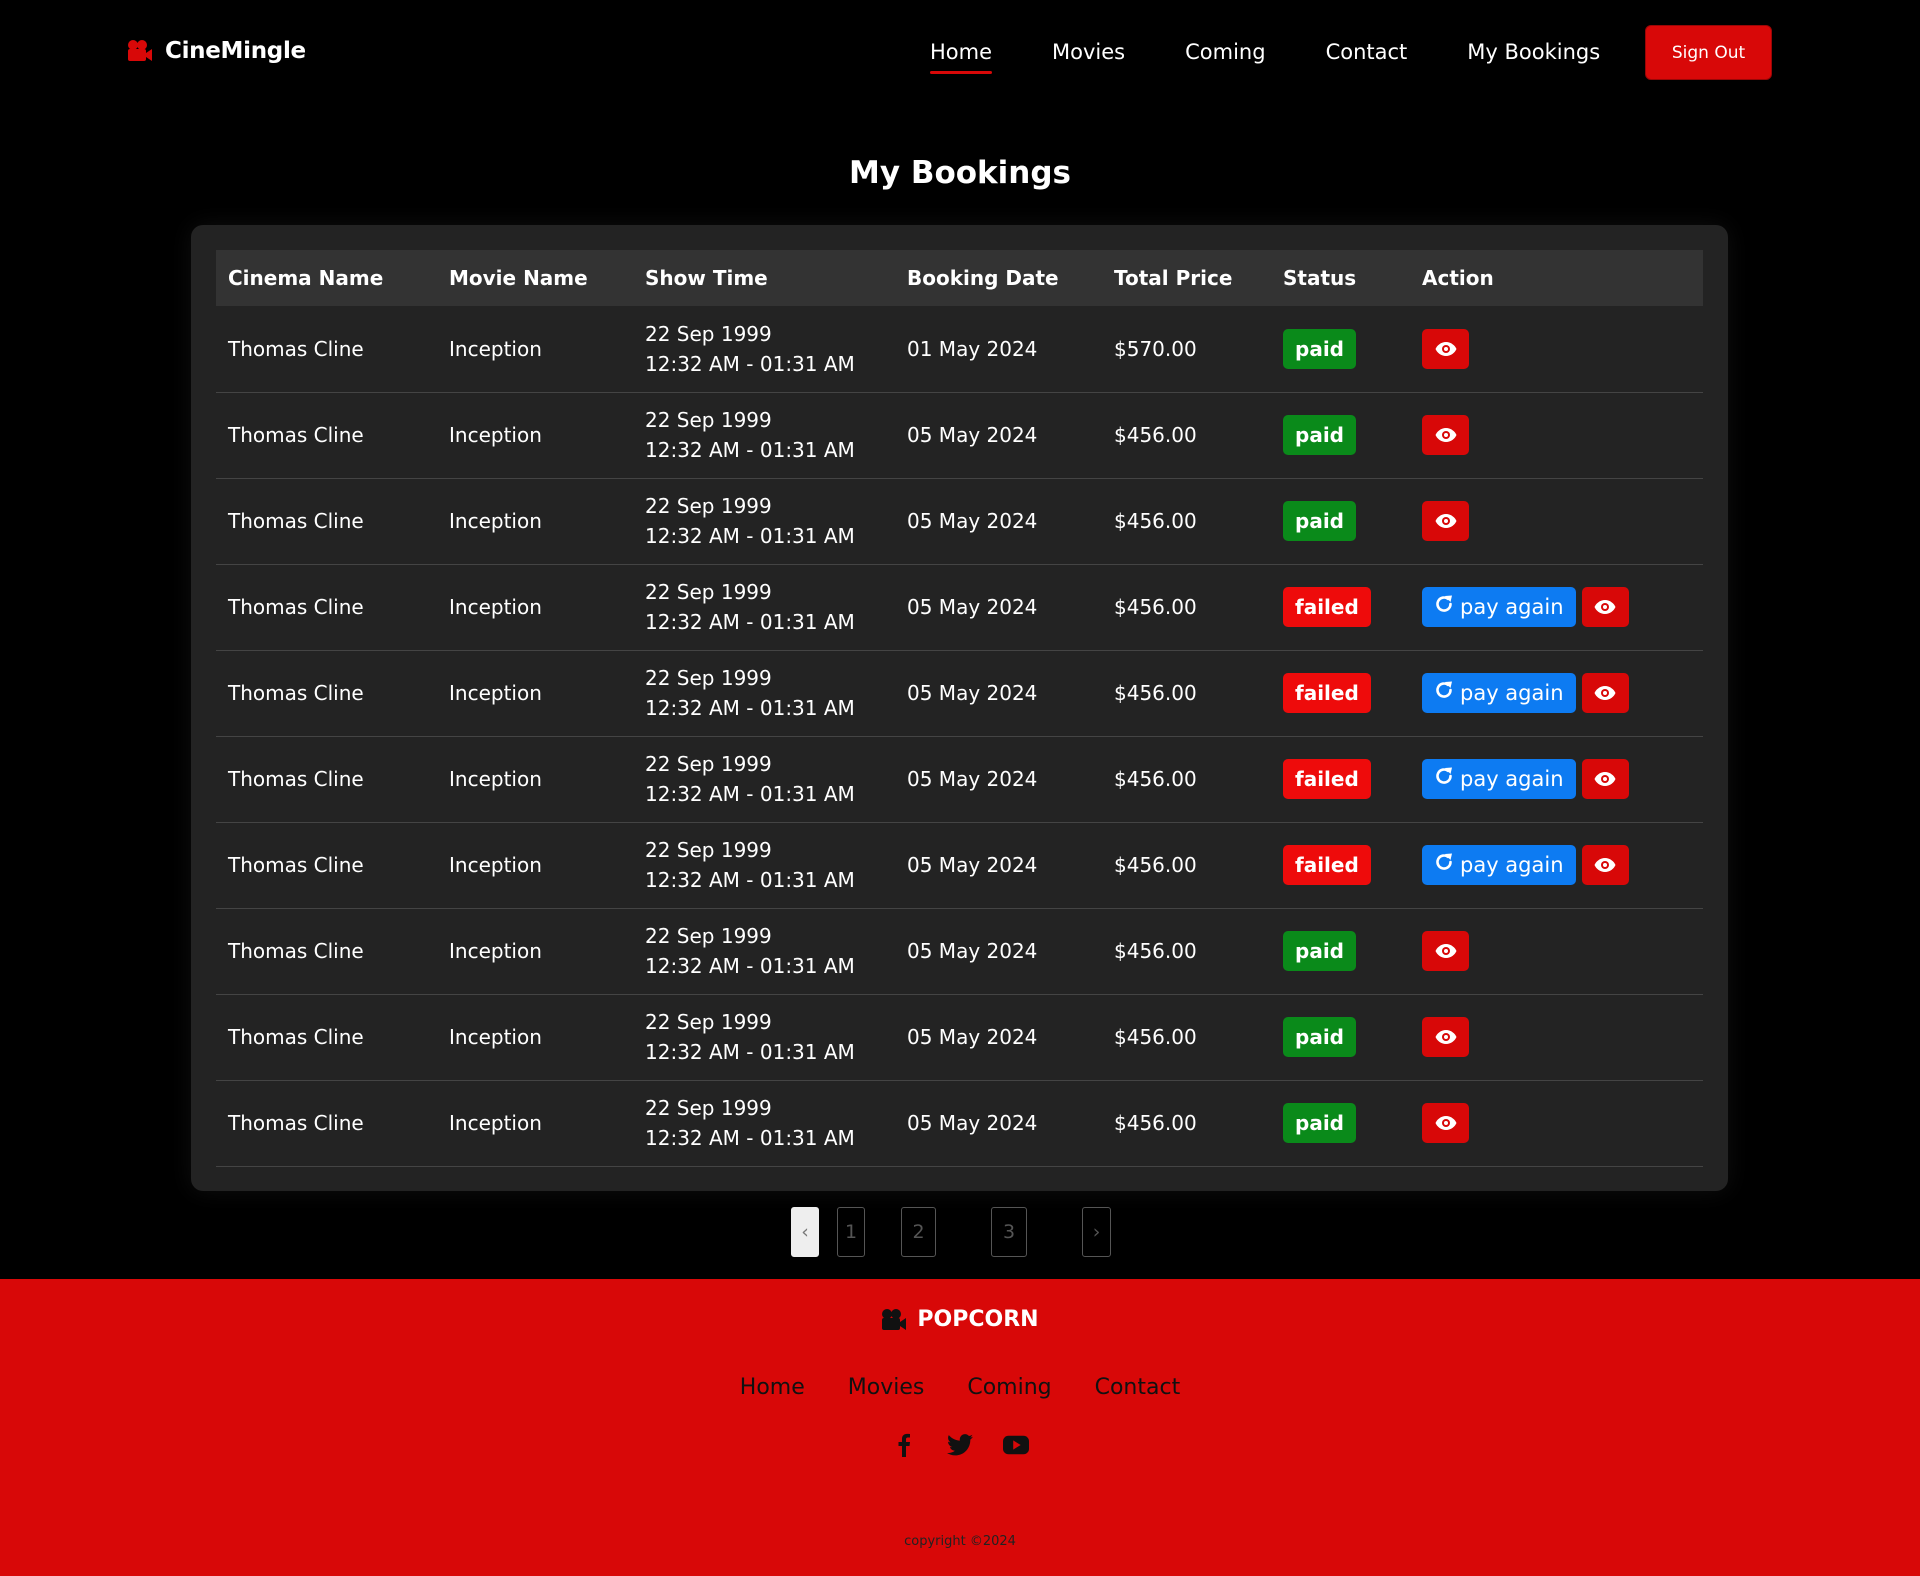  Describe the element at coordinates (1096, 1232) in the screenshot. I see `pagination-next: ›` at that location.